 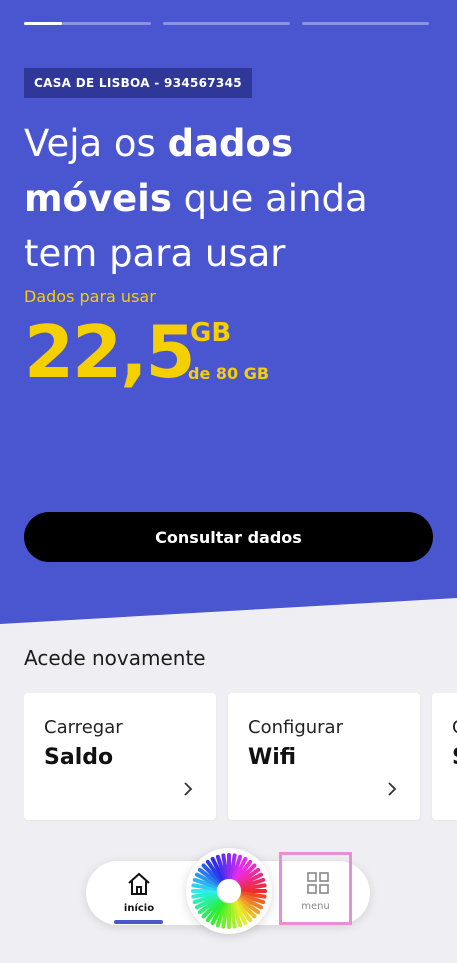 I want to click on consult-data-button: Consultar dados, so click(x=228, y=537).